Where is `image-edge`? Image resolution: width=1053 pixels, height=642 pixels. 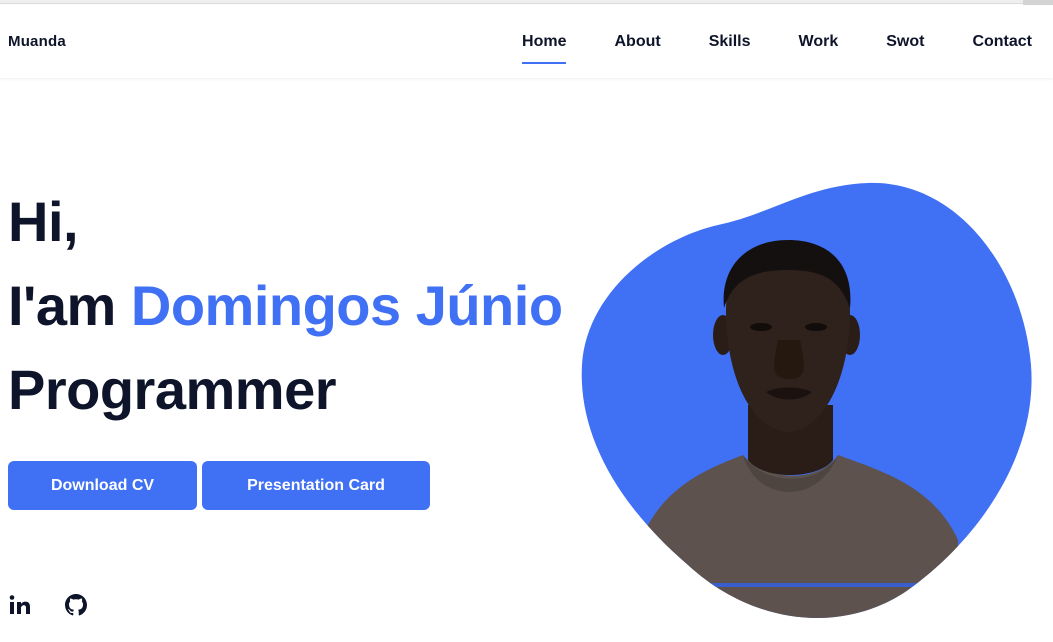 image-edge is located at coordinates (808, 585).